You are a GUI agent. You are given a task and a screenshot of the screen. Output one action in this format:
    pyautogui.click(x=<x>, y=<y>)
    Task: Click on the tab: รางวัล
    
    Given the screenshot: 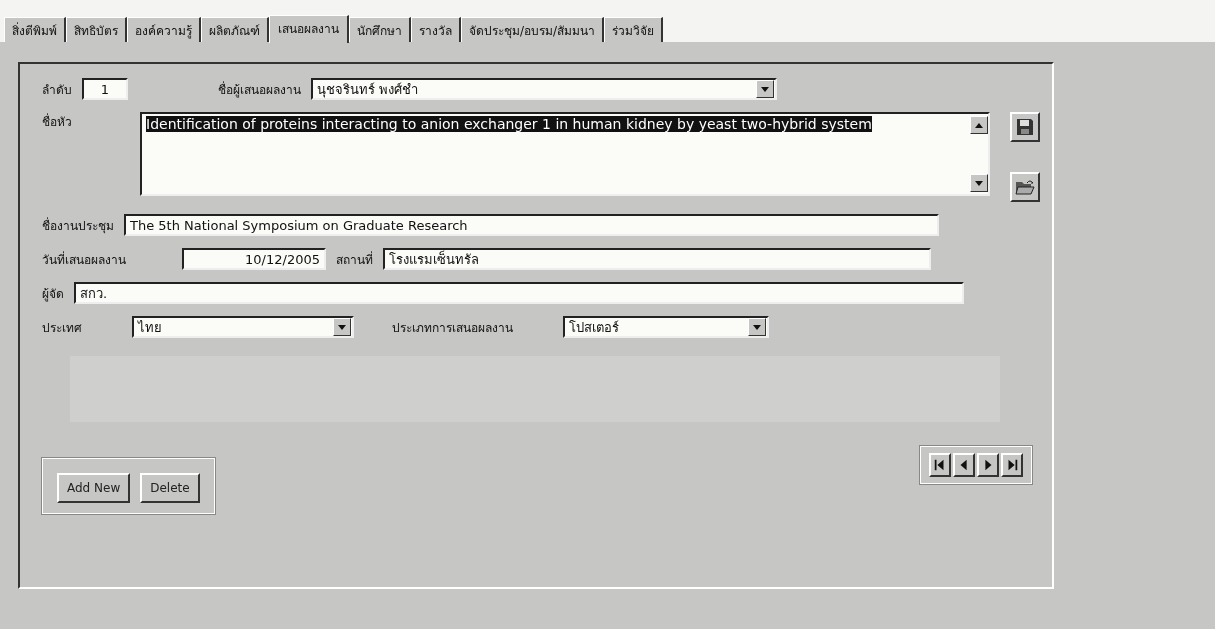 What is the action you would take?
    pyautogui.click(x=436, y=29)
    